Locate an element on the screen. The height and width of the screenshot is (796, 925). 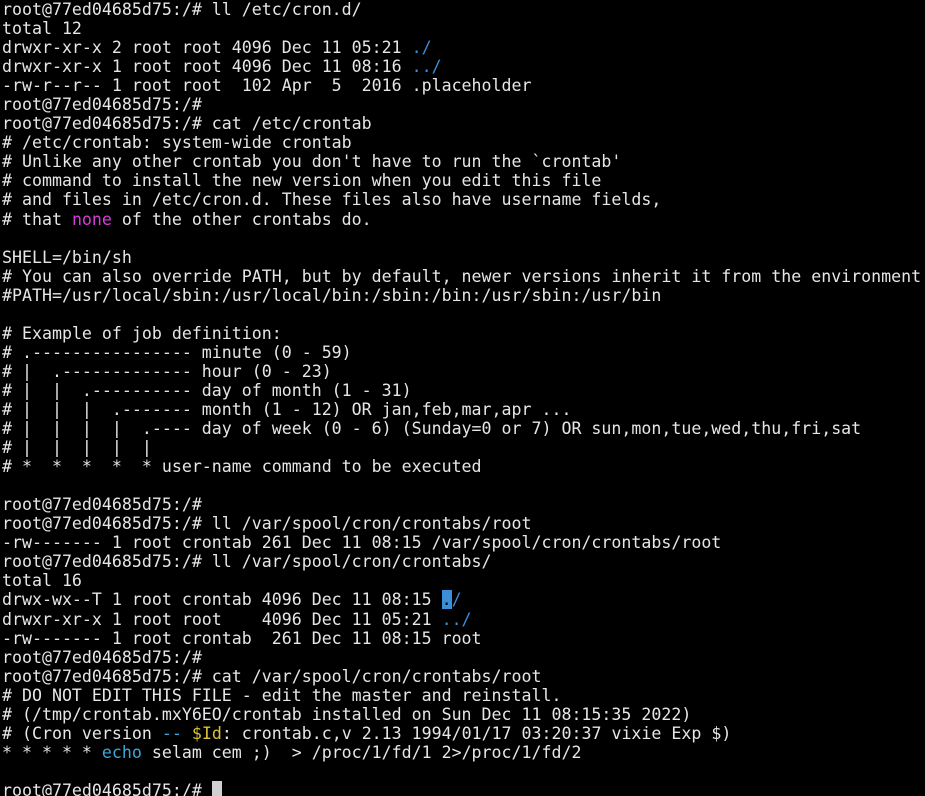
terminal-text: # .---------------- minute (0 - 59) is located at coordinates (177, 352).